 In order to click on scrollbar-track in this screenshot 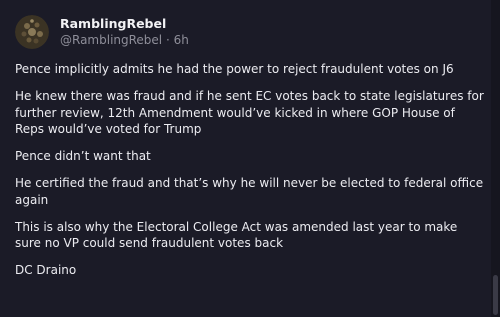, I will do `click(495, 158)`.